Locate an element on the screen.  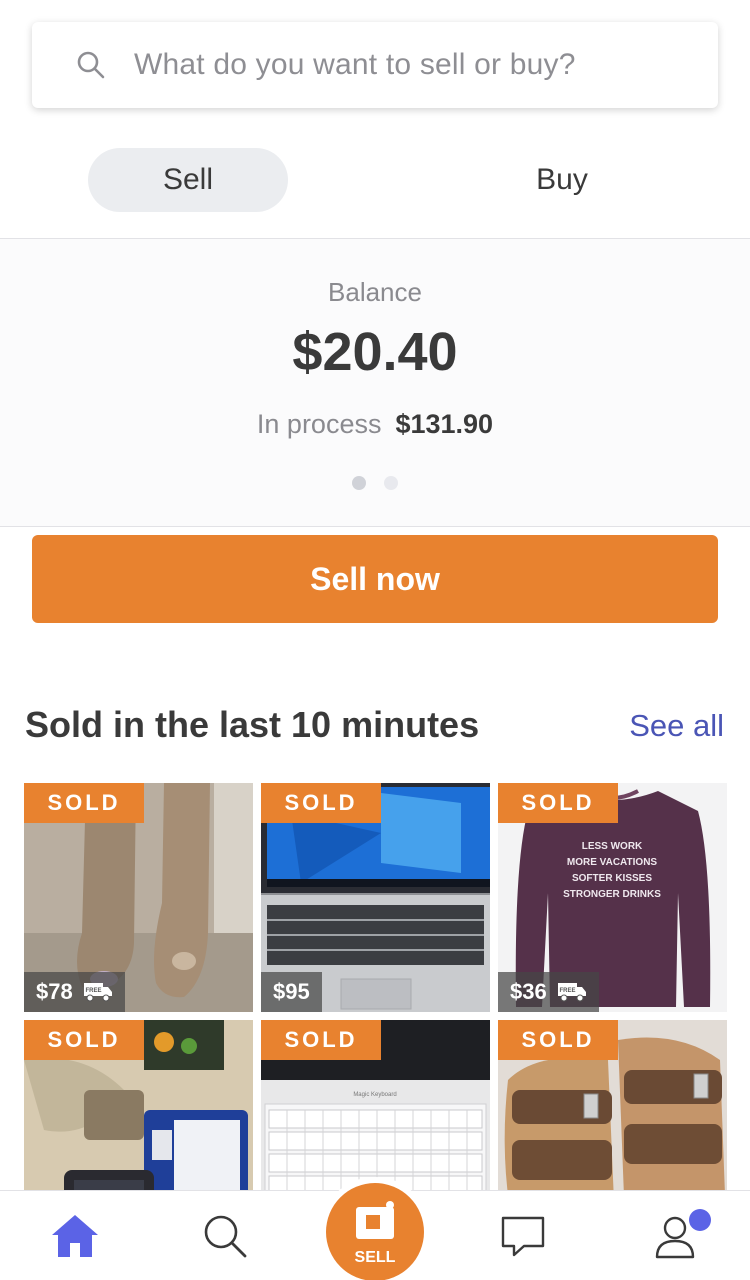
sell-fab-button: SELL is located at coordinates (375, 1231).